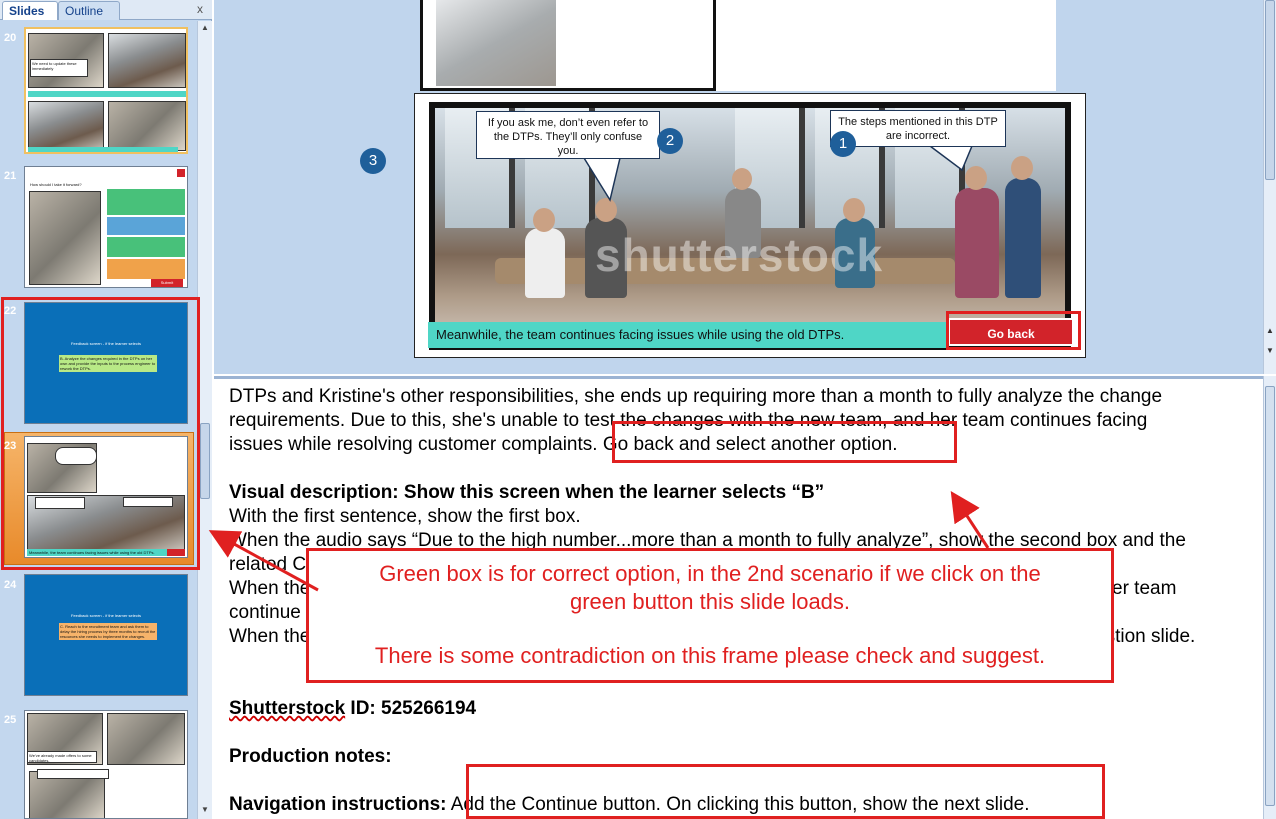  Describe the element at coordinates (310, 756) in the screenshot. I see `production-notes-heading: Production notes:` at that location.